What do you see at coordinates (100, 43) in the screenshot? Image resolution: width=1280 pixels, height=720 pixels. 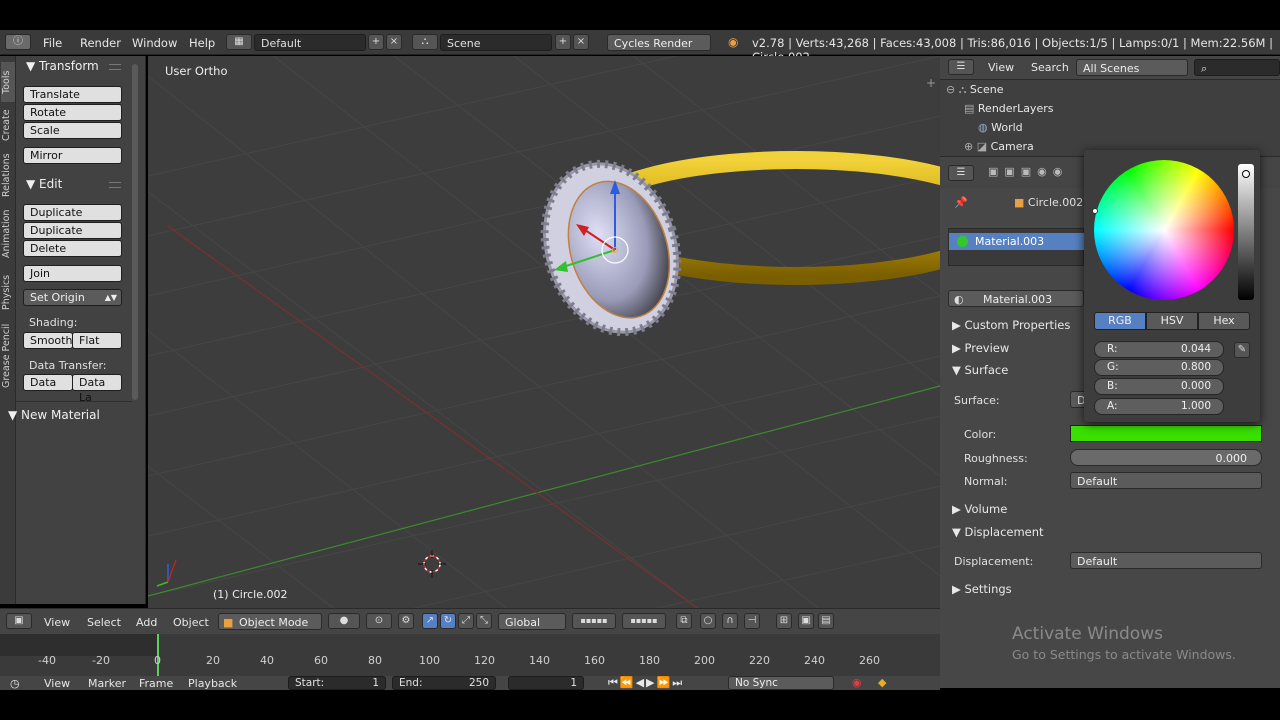 I see `menu-render: Render` at bounding box center [100, 43].